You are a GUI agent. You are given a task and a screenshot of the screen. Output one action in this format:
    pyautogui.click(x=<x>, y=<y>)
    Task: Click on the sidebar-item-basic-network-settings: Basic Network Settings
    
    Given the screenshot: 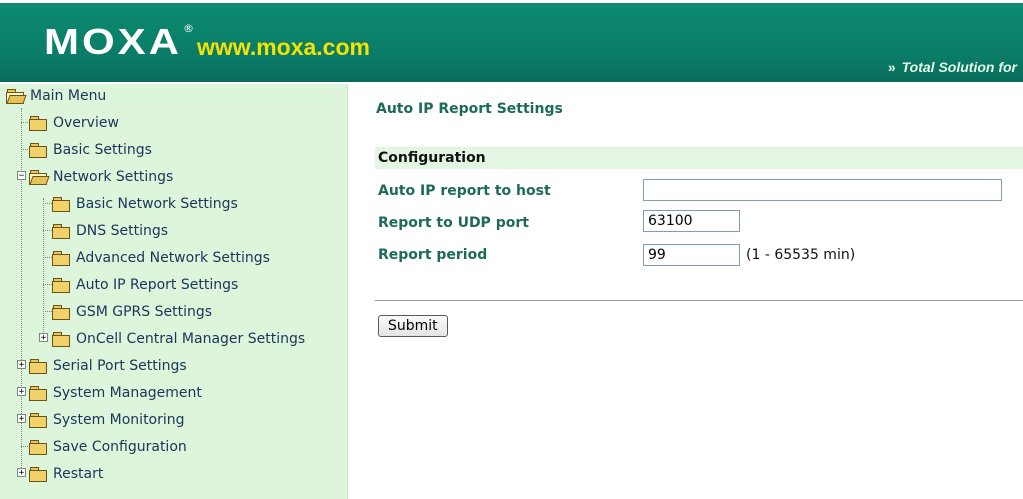 What is the action you would take?
    pyautogui.click(x=145, y=204)
    